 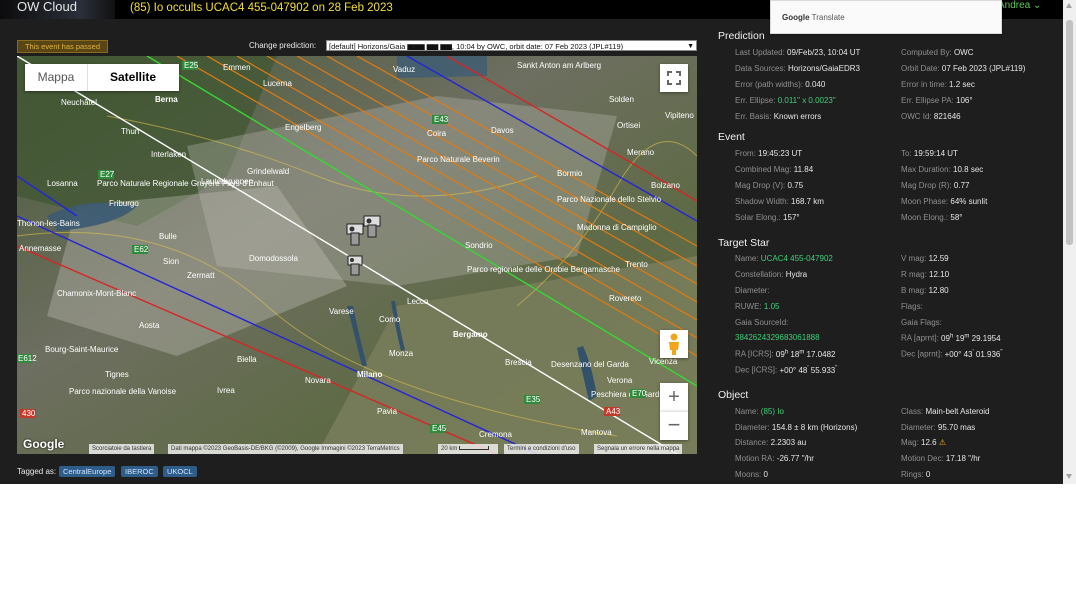 I want to click on field-value: 07 Feb 2023 (JPL#119), so click(x=983, y=68).